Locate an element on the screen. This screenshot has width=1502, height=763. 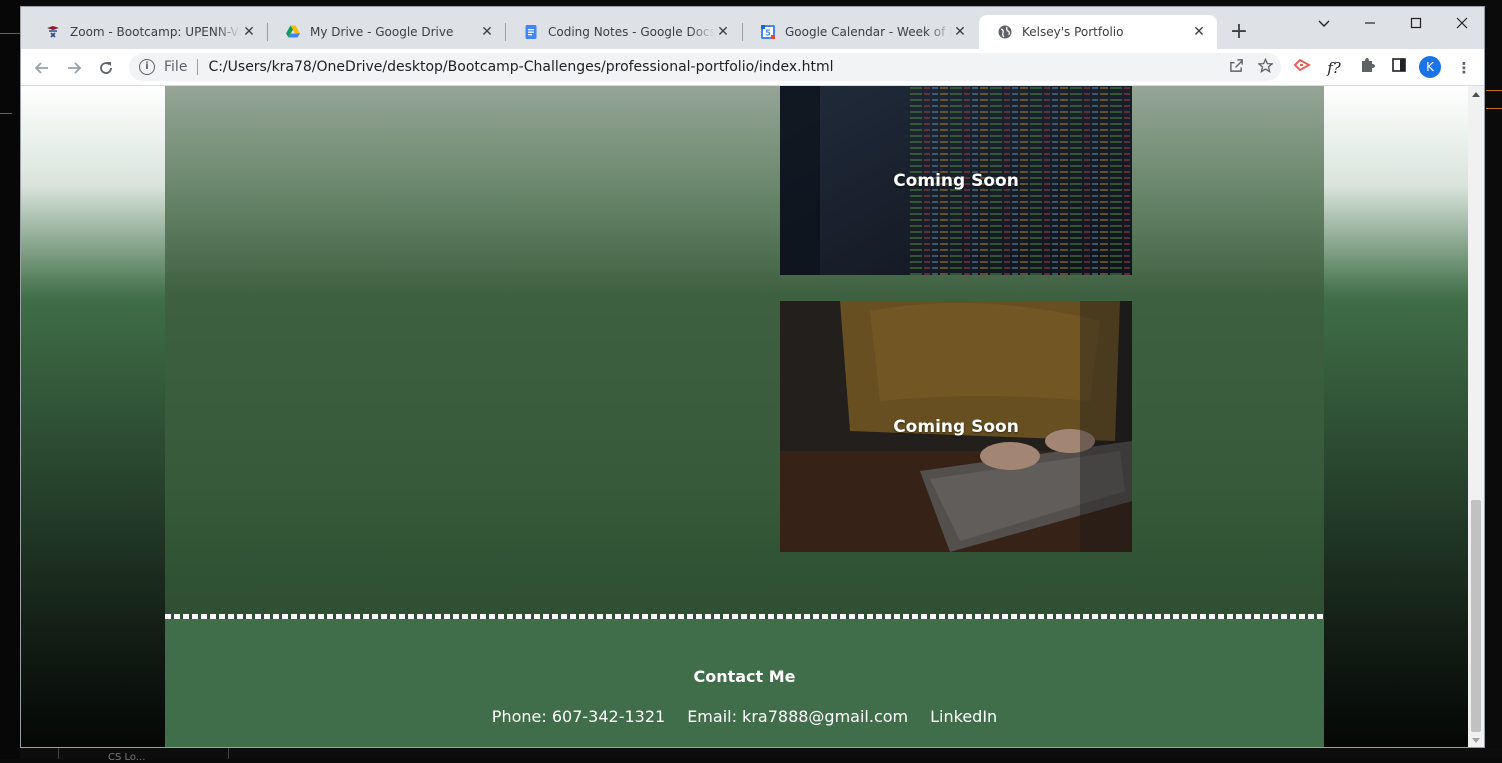
tab-title: My Drive - Google Drive is located at coordinates (382, 32).